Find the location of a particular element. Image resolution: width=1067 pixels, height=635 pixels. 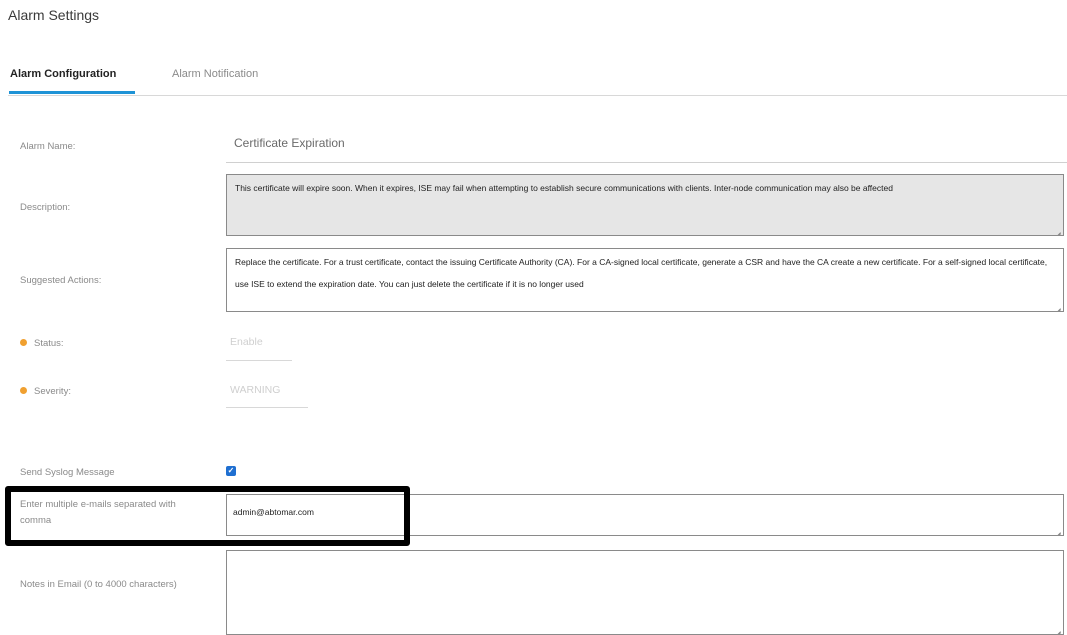

active-tab-indicator is located at coordinates (72, 92).